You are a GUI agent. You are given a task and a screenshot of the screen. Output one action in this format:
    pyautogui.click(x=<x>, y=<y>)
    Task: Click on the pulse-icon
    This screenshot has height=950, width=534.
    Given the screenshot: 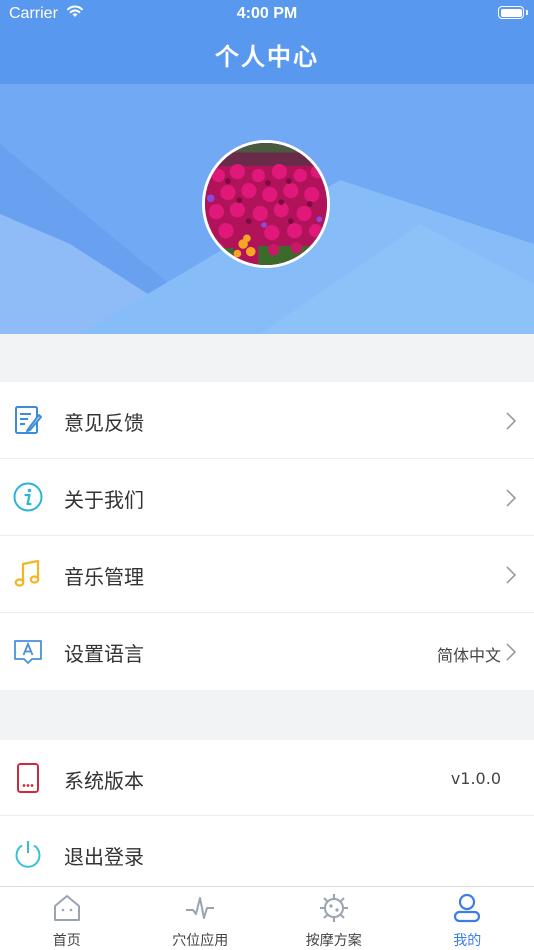 What is the action you would take?
    pyautogui.click(x=200, y=908)
    